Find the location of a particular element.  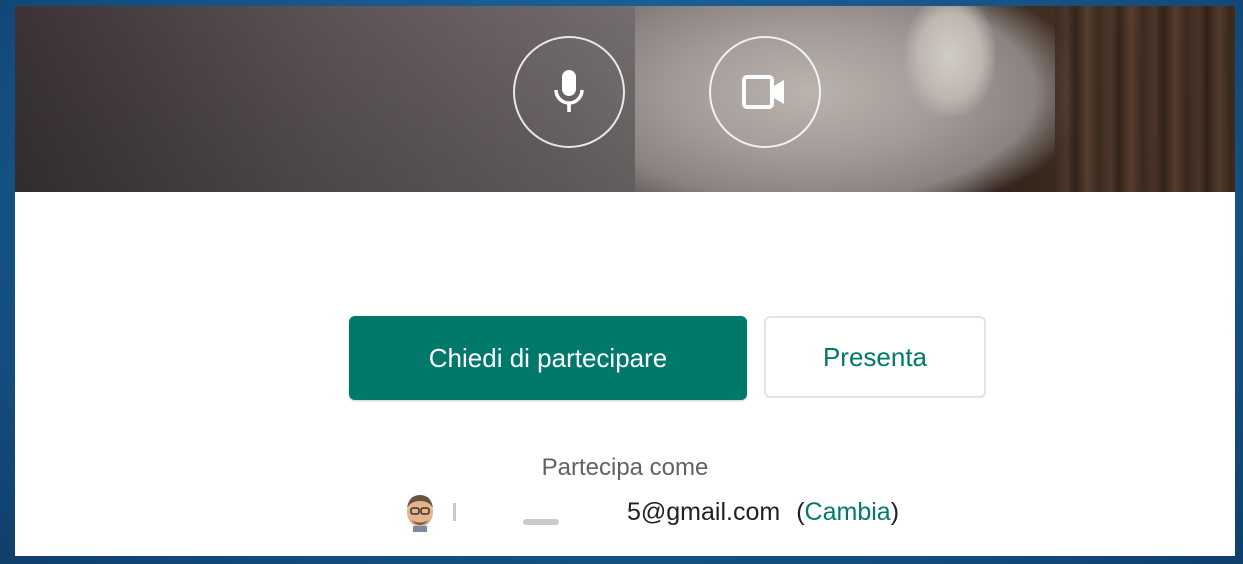

join-as-label: Partecipa come is located at coordinates (625, 467).